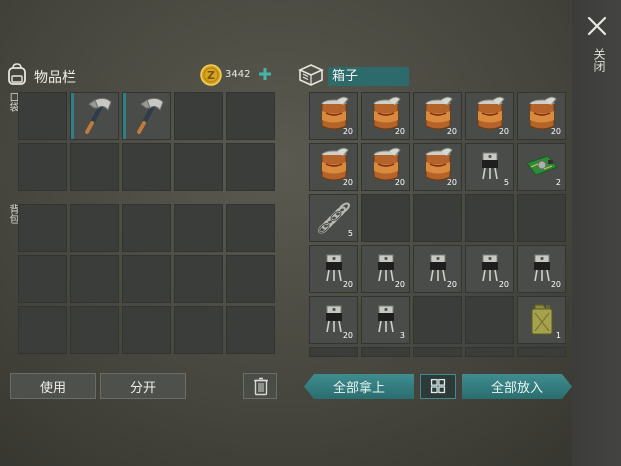 This screenshot has height=466, width=621. What do you see at coordinates (402, 335) in the screenshot?
I see `item-count: 3` at bounding box center [402, 335].